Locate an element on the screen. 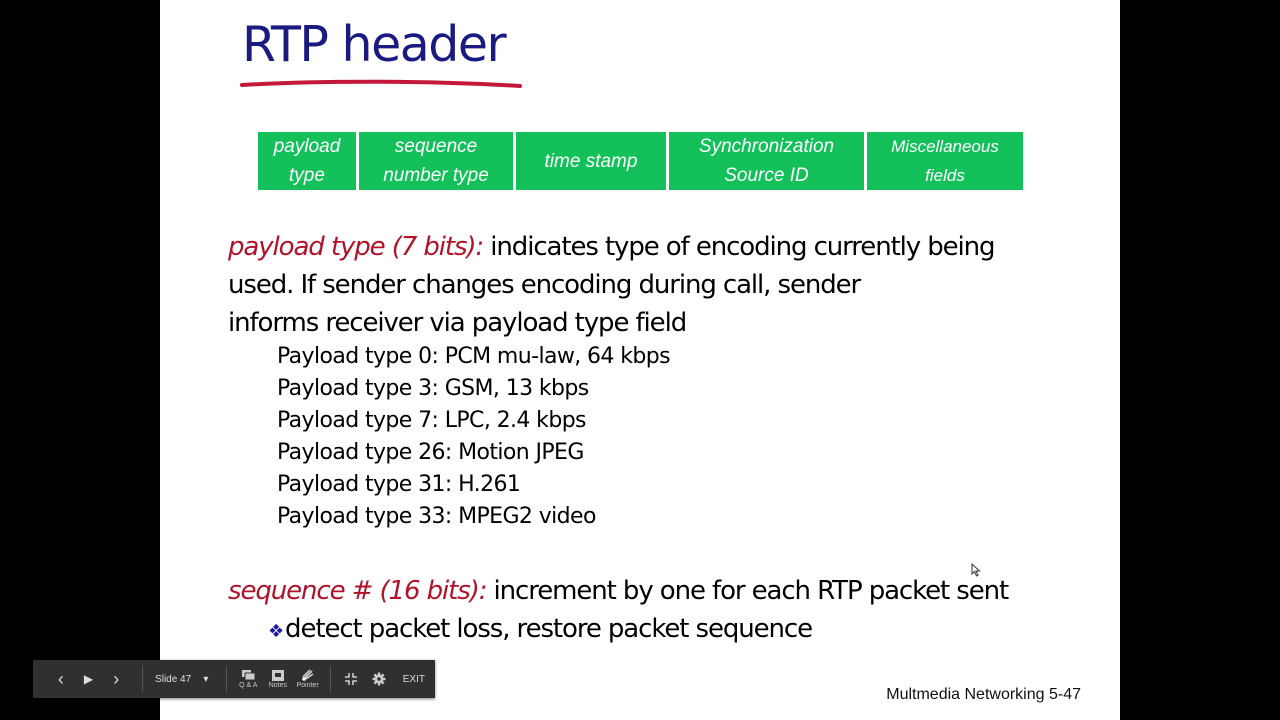  exit-button: EXIT is located at coordinates (414, 679).